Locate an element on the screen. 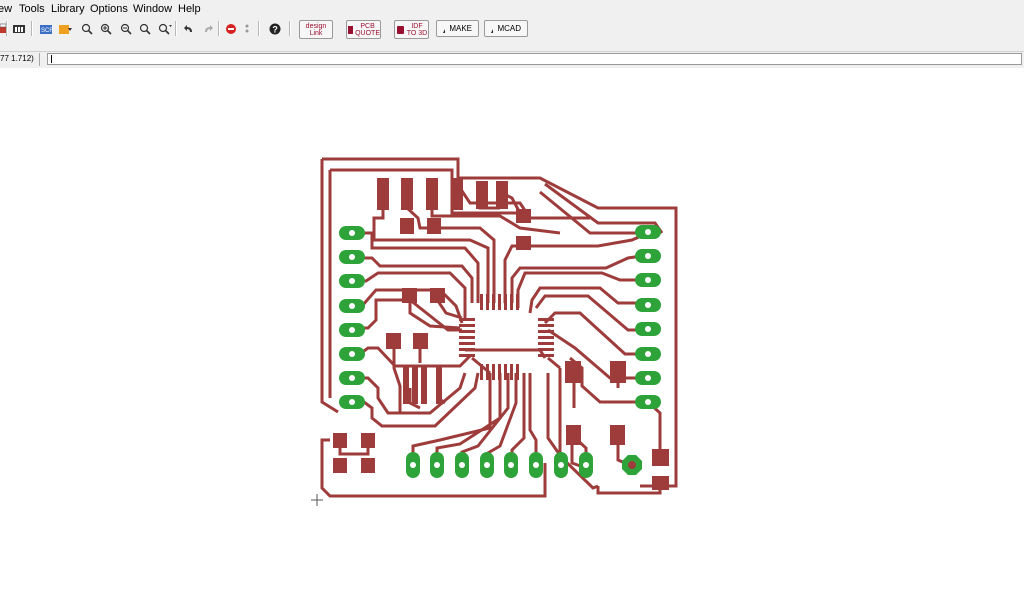 The height and width of the screenshot is (600, 1024). make-button: MAKE is located at coordinates (457, 28).